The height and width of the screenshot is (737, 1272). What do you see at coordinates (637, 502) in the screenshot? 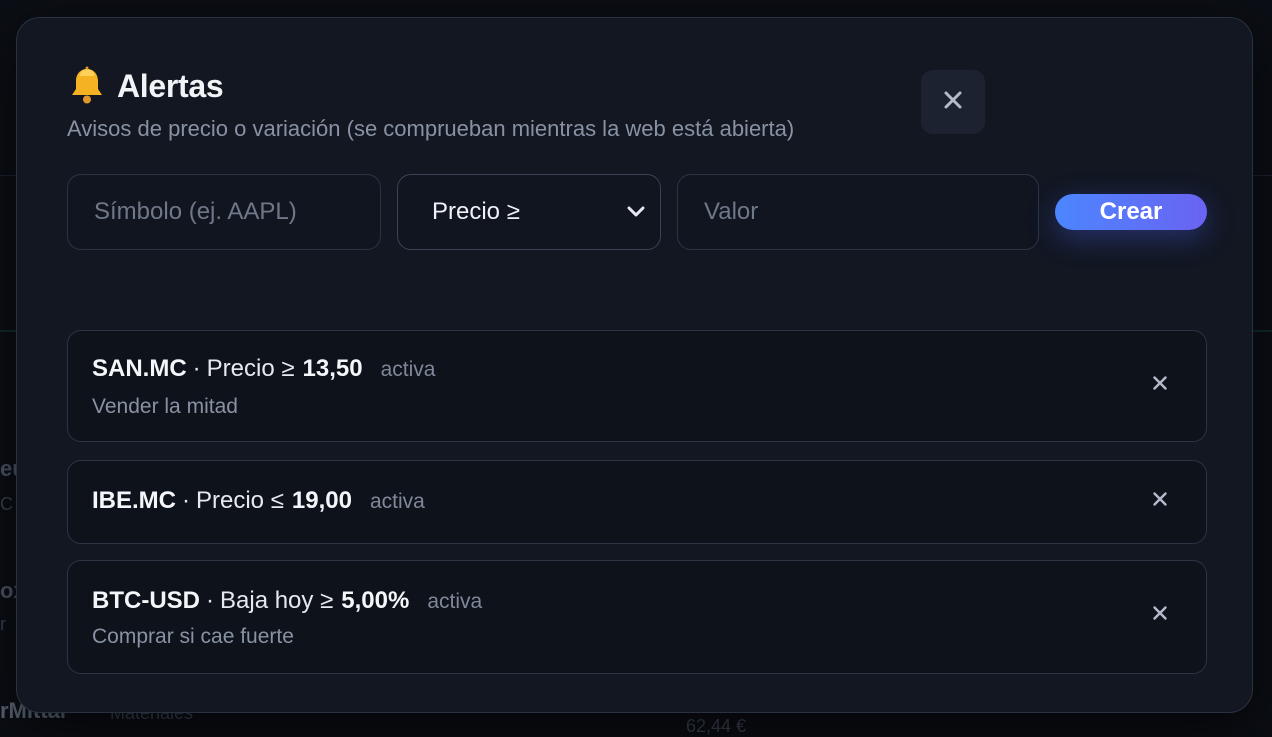
I see `alert-item: IBE.MC · Precio ≤ 19,00 activa` at bounding box center [637, 502].